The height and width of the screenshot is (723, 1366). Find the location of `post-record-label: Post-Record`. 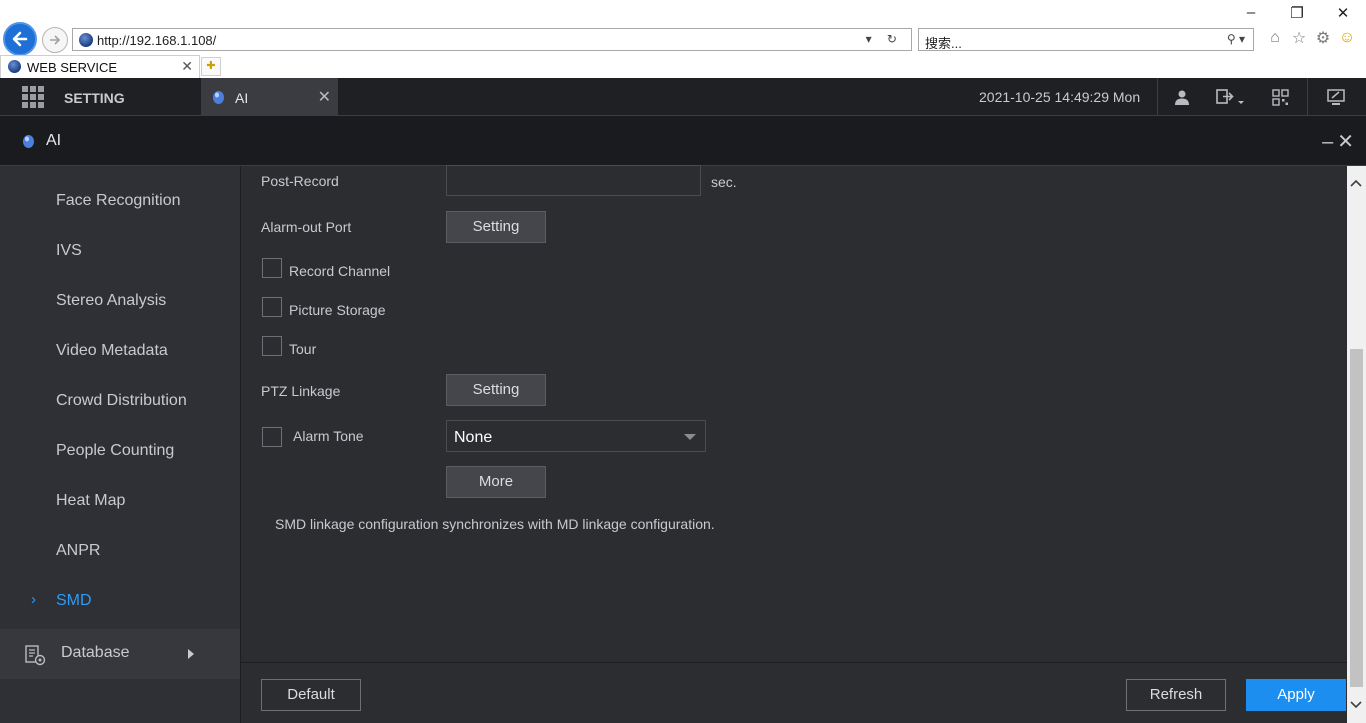

post-record-label: Post-Record is located at coordinates (300, 181).